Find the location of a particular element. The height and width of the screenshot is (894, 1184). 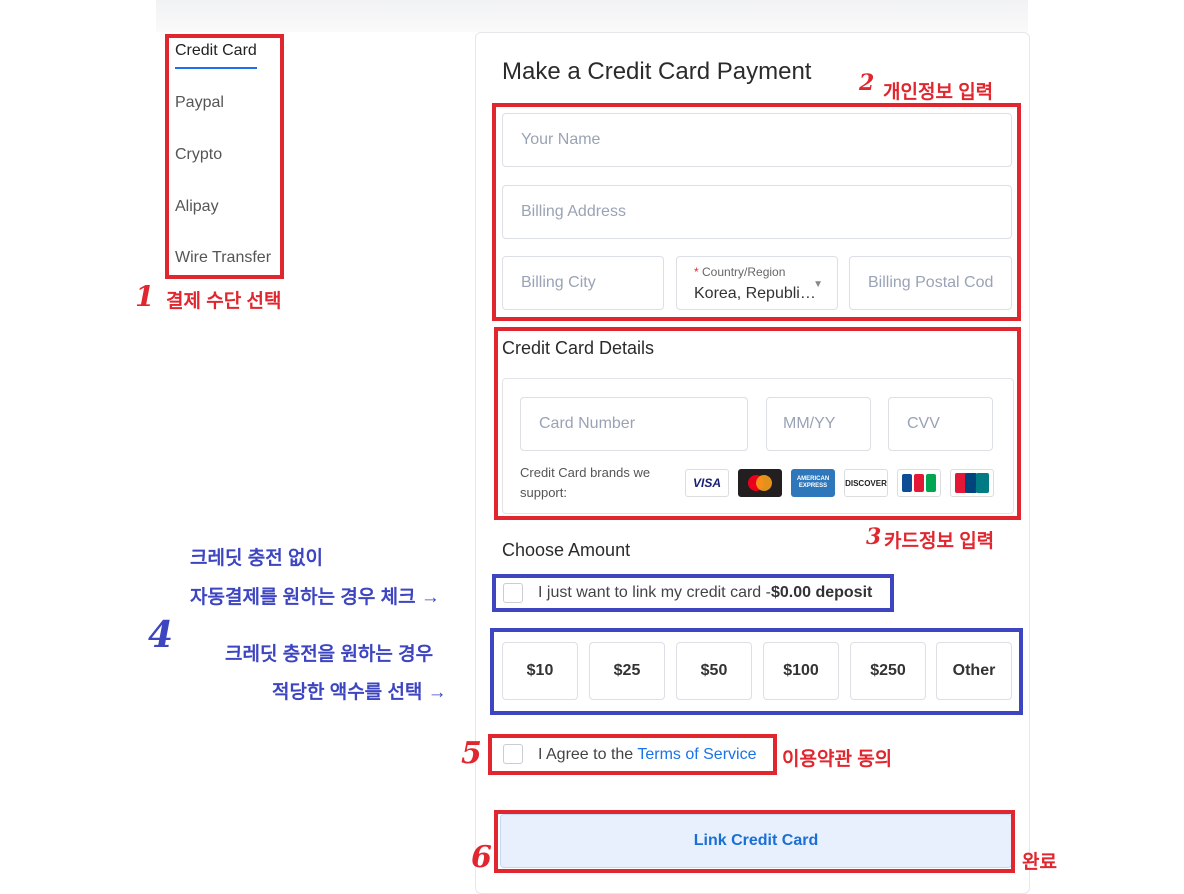

nav-item-label: Credit Card is located at coordinates (216, 50).